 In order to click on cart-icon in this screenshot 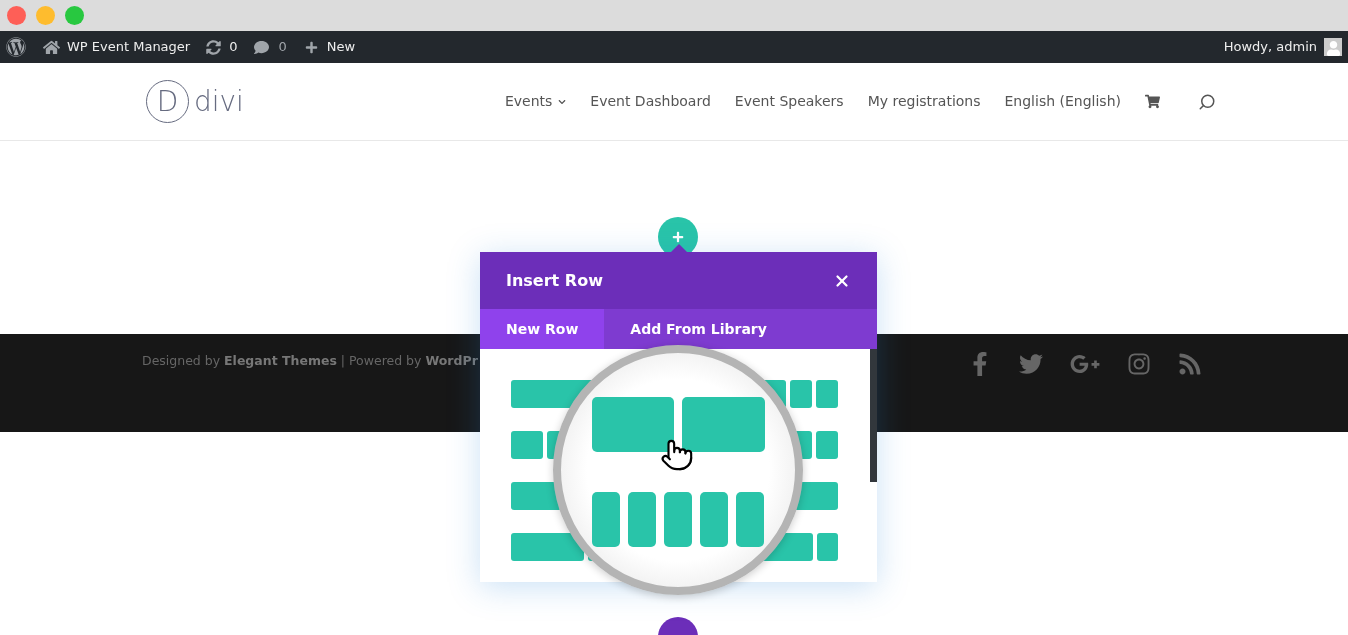, I will do `click(1152, 101)`.